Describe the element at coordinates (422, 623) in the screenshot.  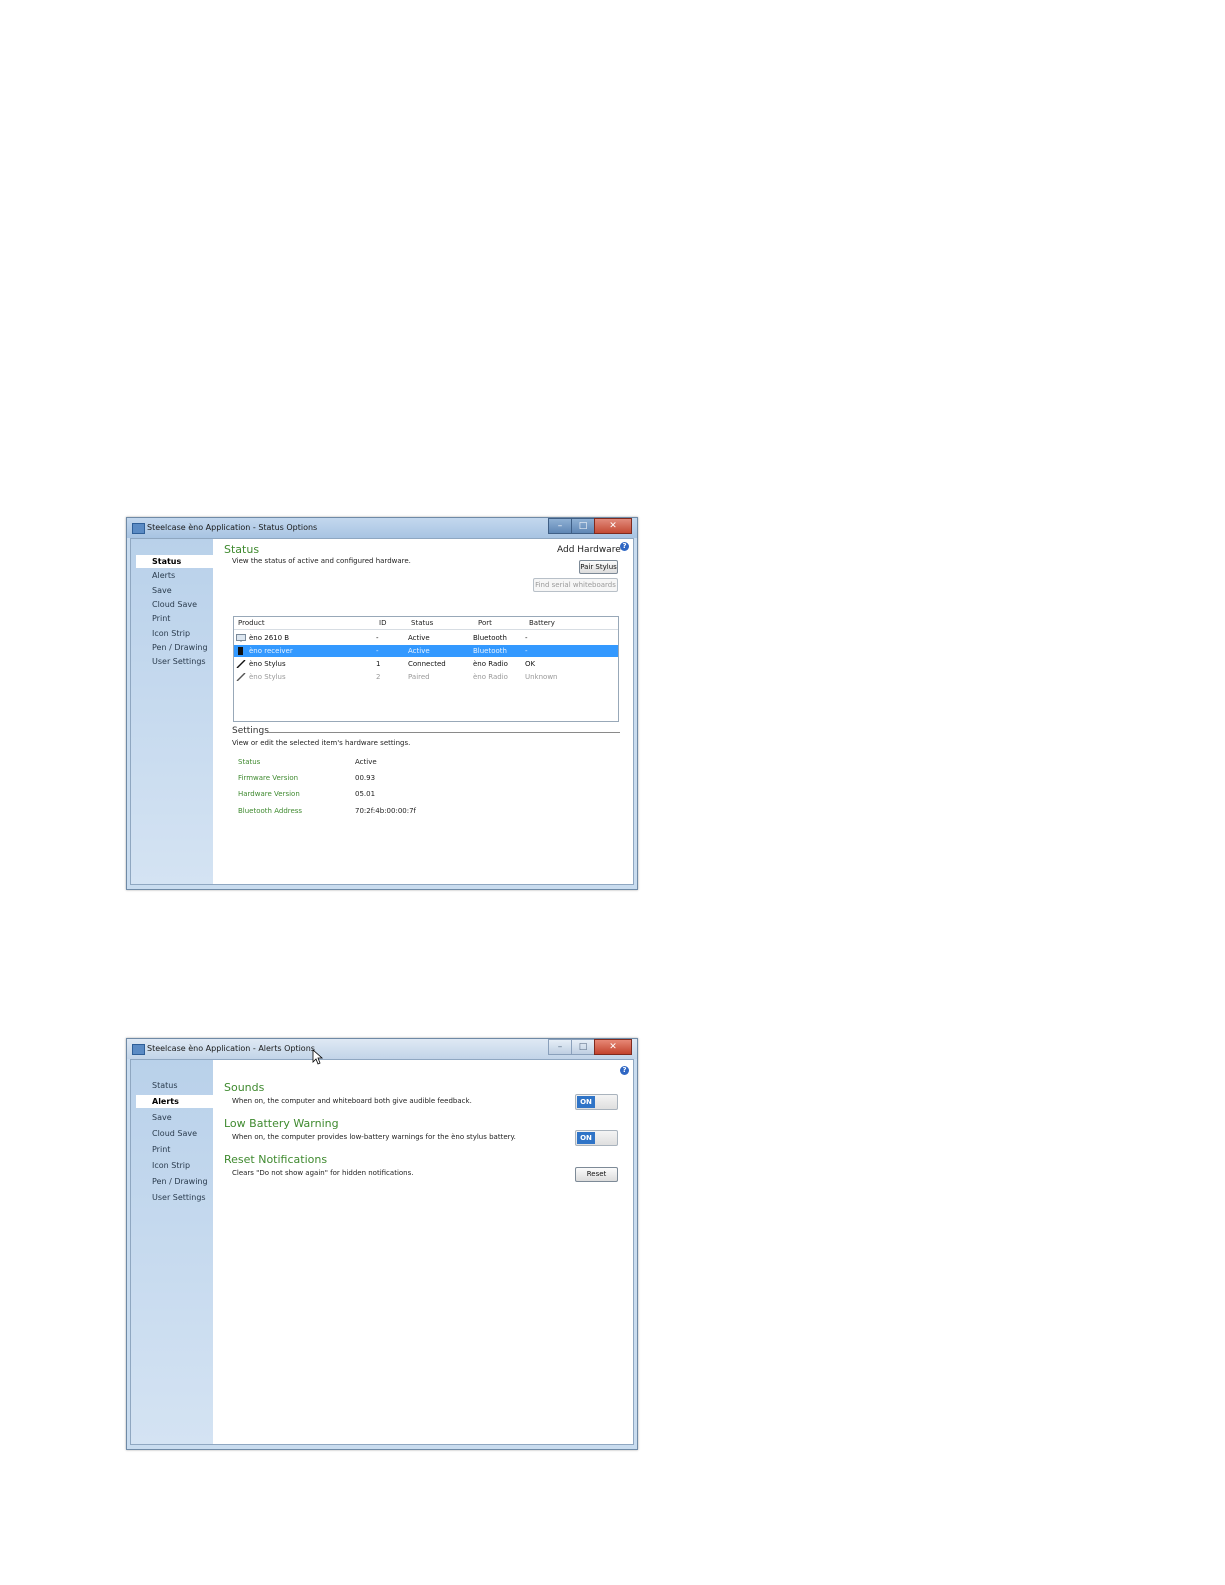
I see `column-header-status: Status` at that location.